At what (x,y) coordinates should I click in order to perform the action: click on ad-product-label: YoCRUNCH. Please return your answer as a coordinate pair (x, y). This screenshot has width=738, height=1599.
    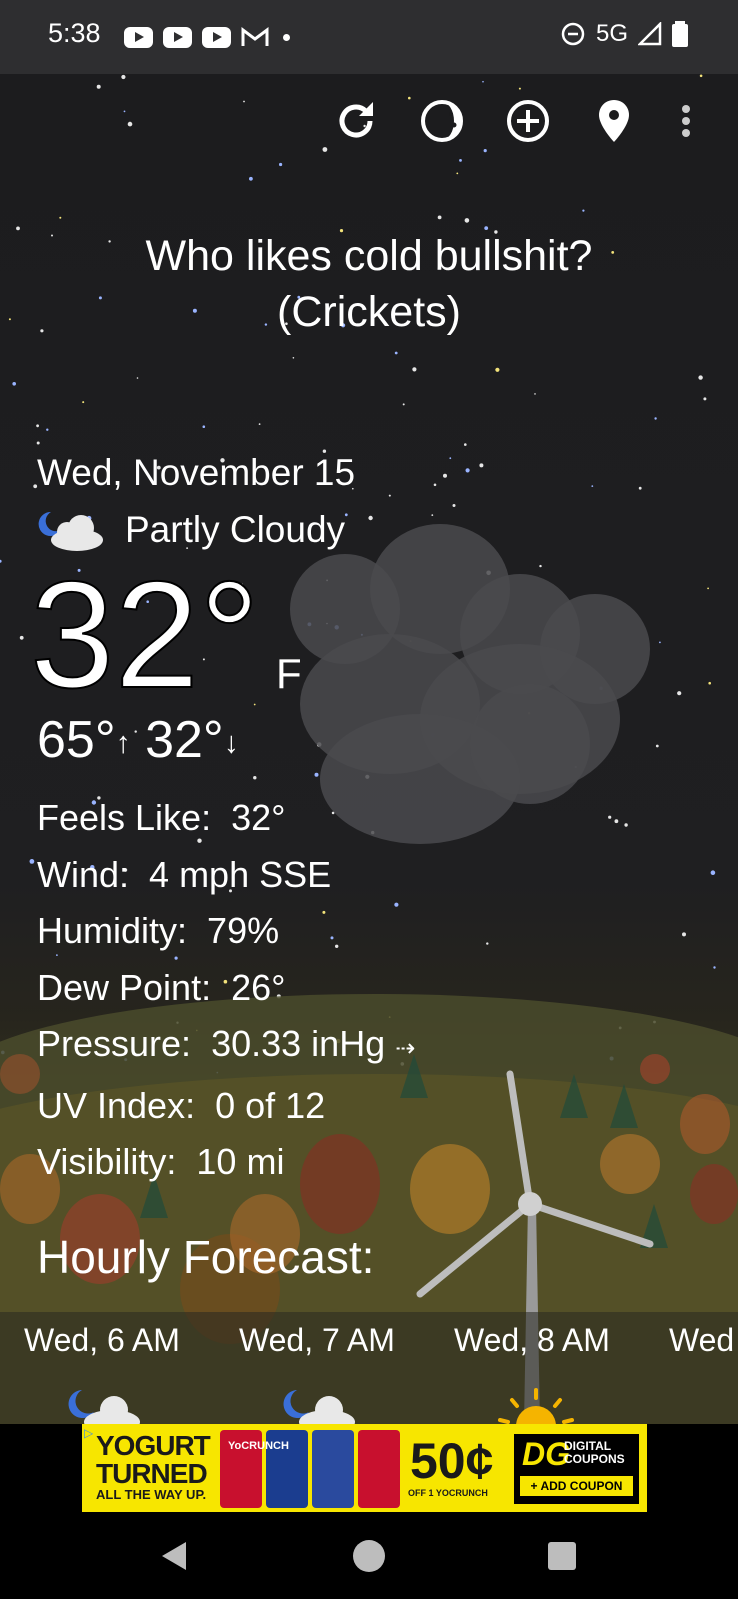
    Looking at the image, I should click on (258, 1446).